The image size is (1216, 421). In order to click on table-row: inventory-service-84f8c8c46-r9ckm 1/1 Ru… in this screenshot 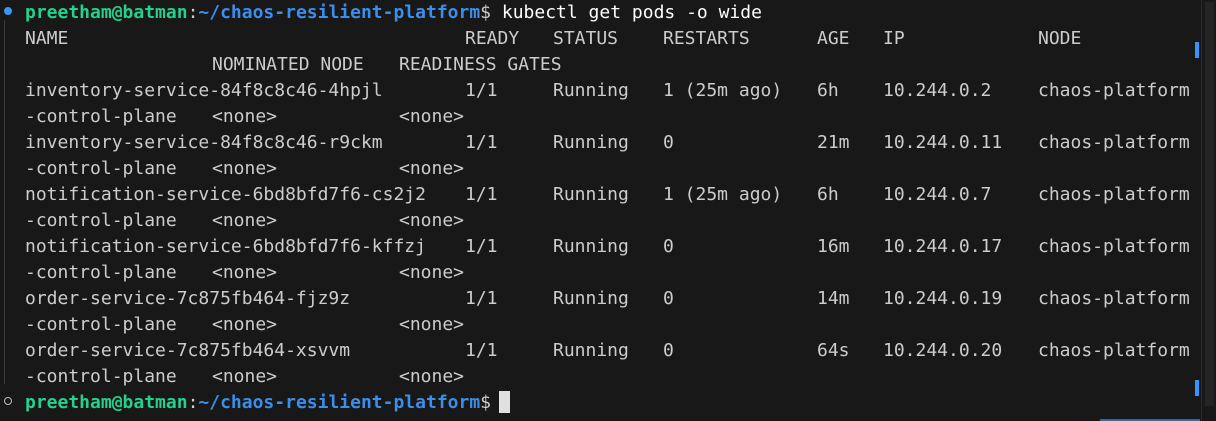, I will do `click(610, 143)`.